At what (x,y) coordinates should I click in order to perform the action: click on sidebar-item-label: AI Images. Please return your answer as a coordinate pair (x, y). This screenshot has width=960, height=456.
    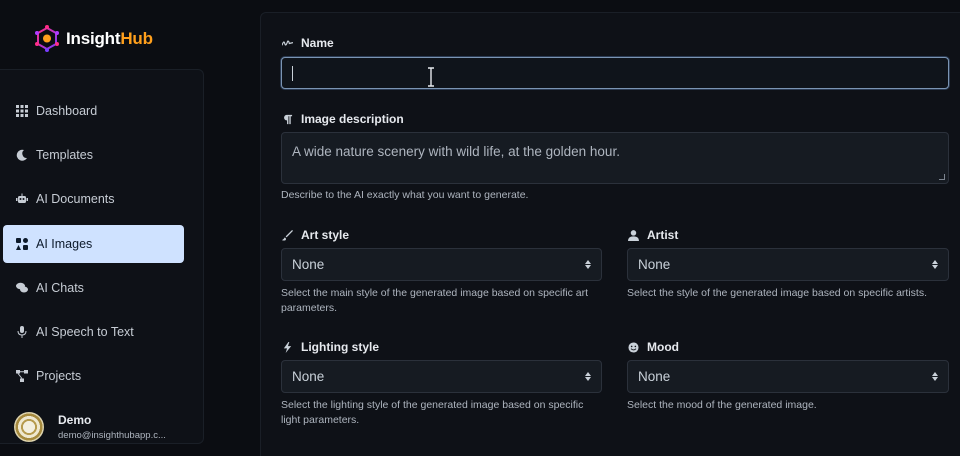
    Looking at the image, I should click on (64, 244).